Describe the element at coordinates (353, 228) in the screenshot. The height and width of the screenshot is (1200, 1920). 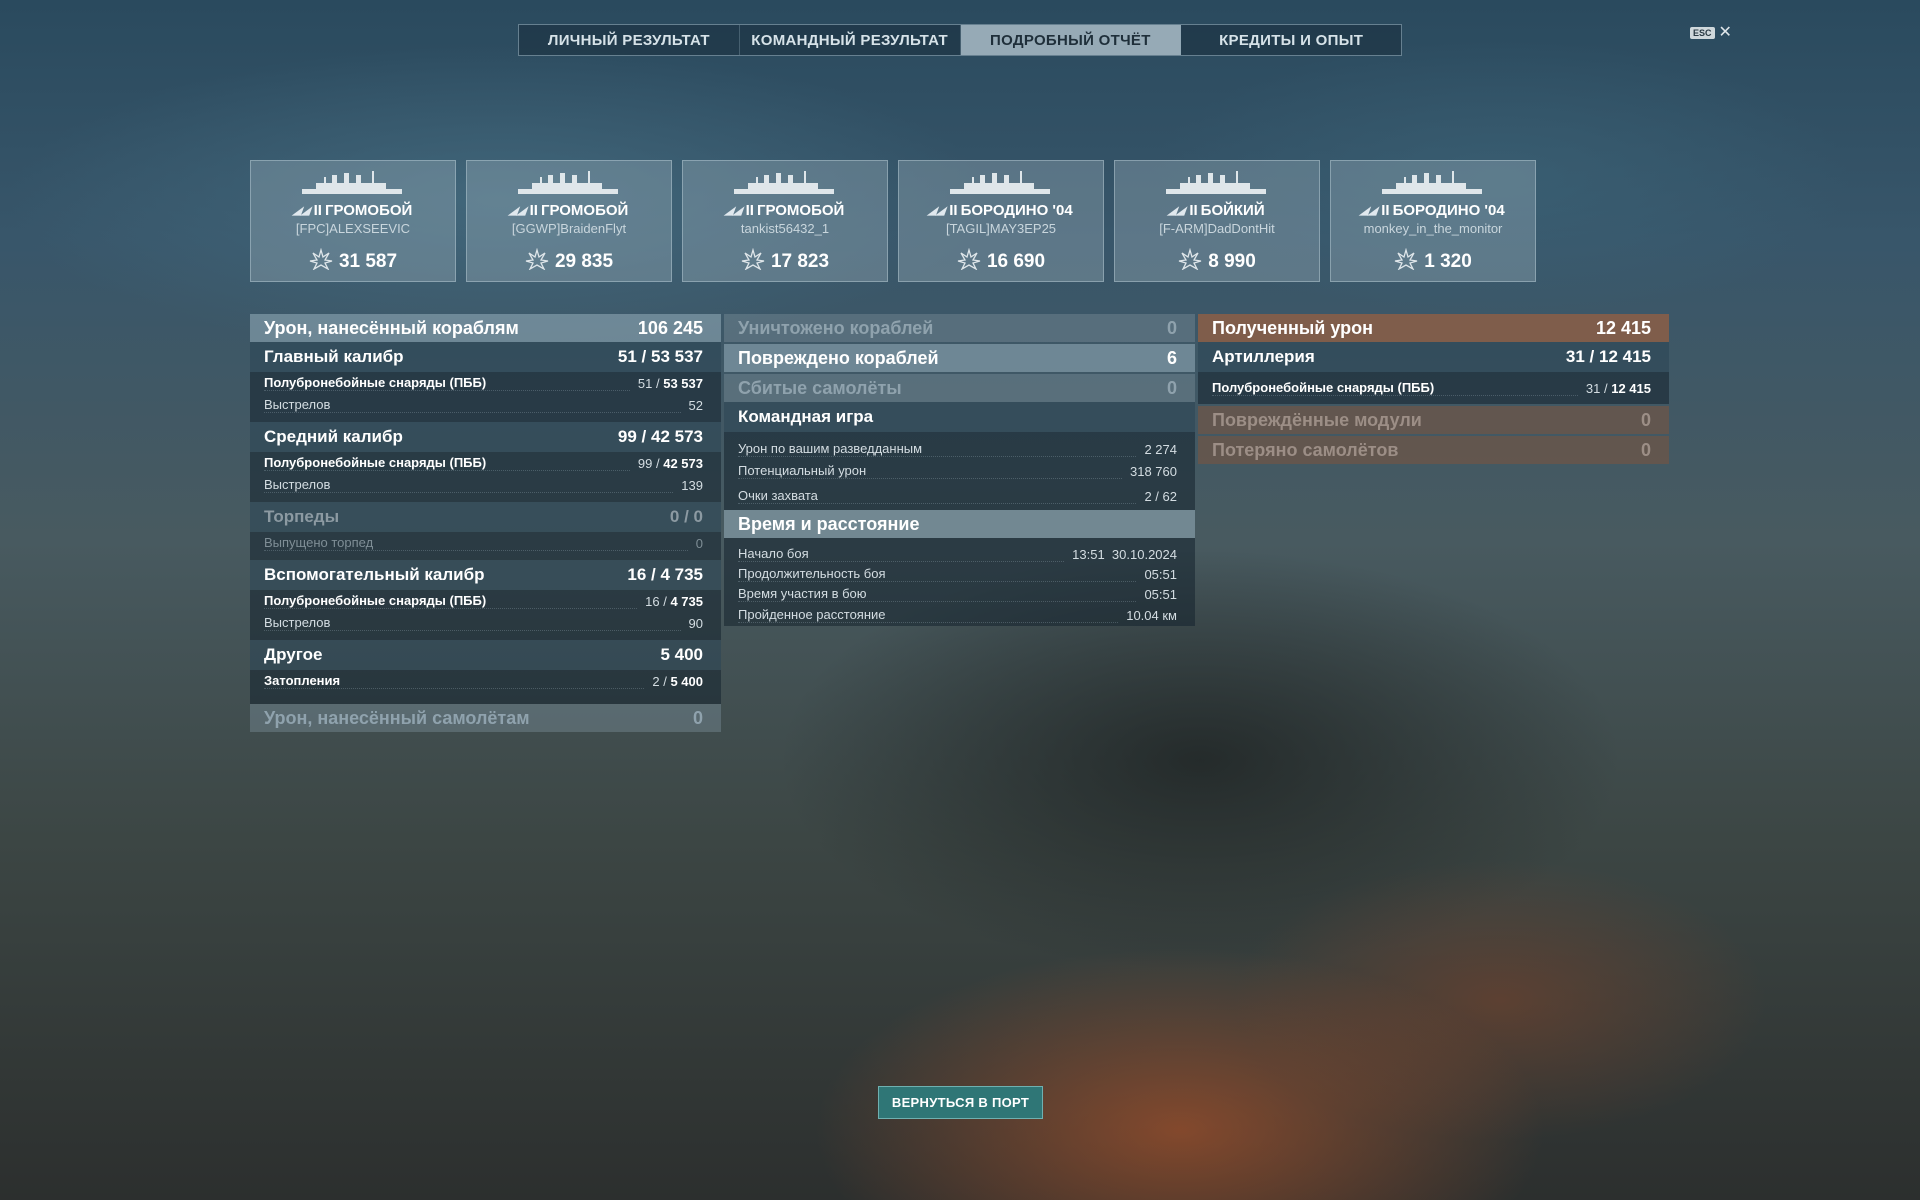
I see `player-name: [FPC]ALEXSEEVIC` at that location.